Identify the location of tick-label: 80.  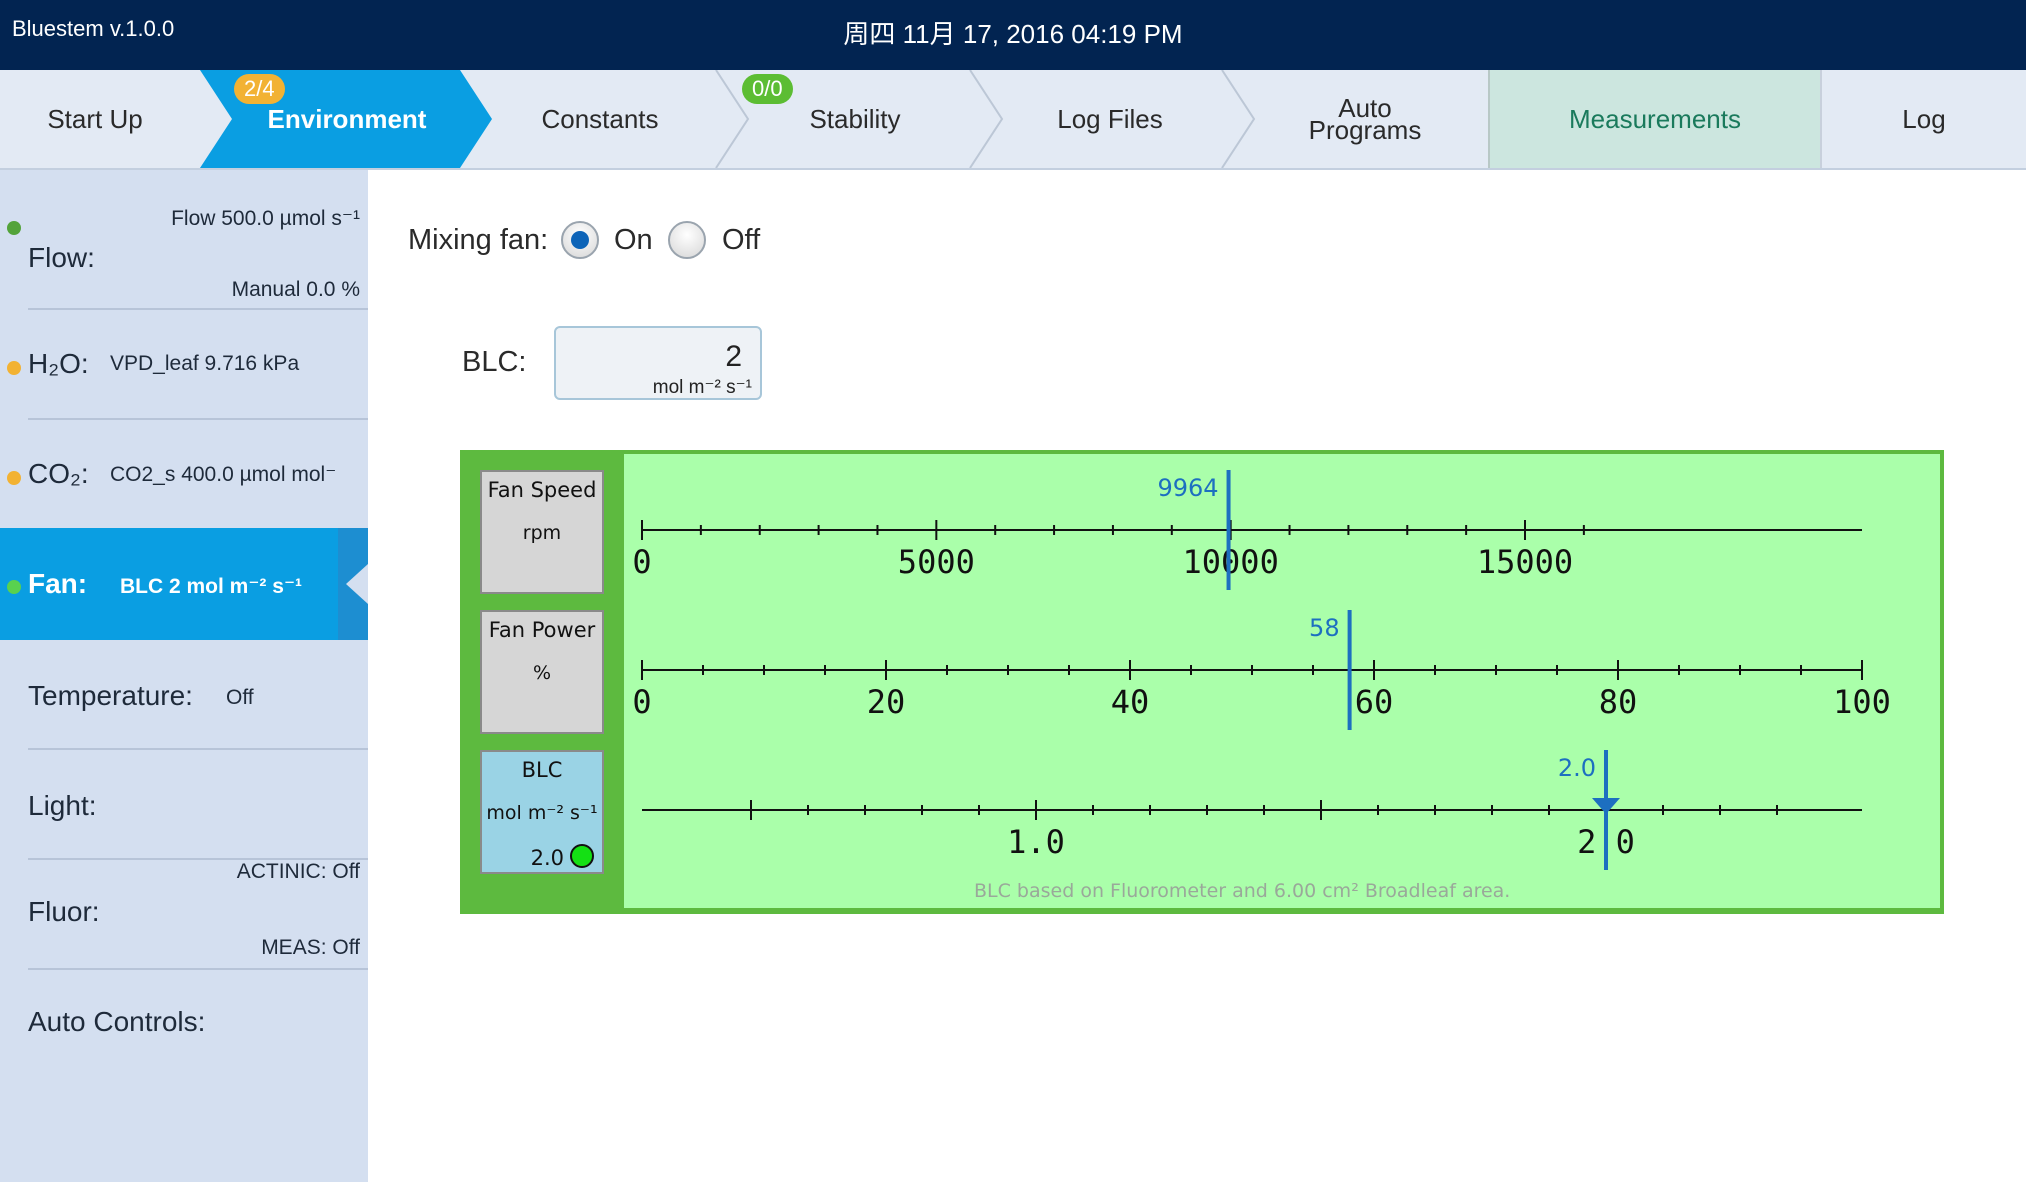
(1618, 702).